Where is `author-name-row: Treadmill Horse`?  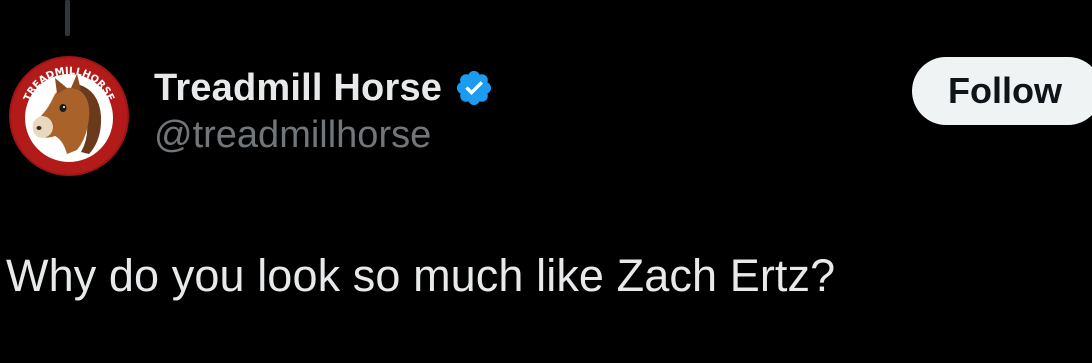
author-name-row: Treadmill Horse is located at coordinates (324, 88).